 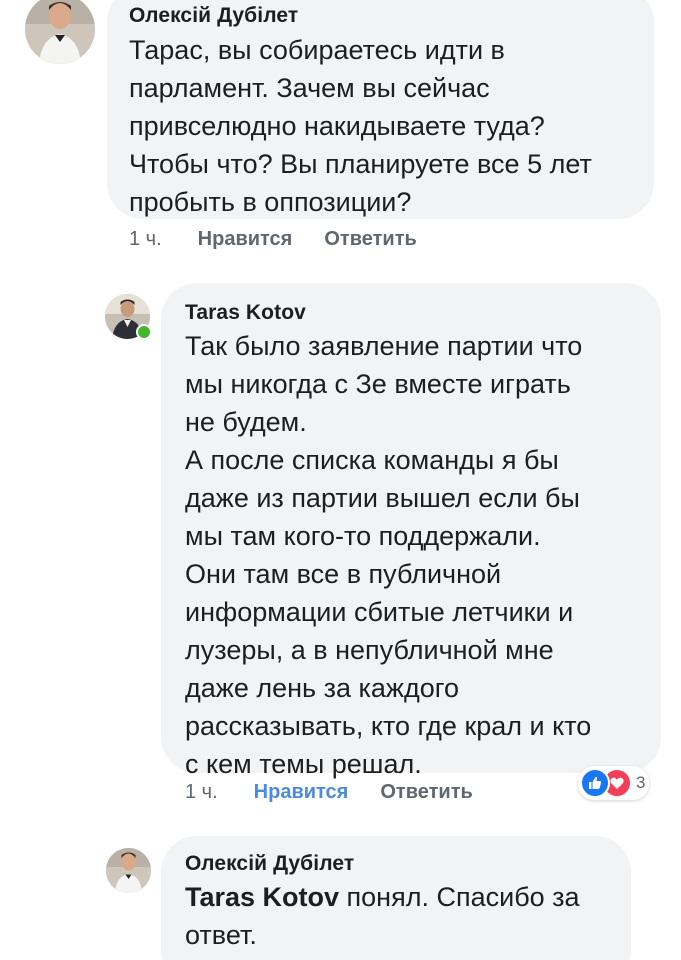 I want to click on comment-actions-2: 1 ч. Нравится Ответить, so click(x=329, y=792).